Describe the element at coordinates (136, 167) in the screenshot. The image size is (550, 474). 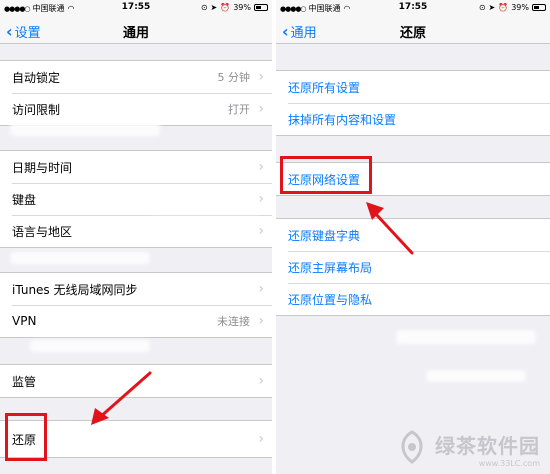
I see `row-date-time: 日期与时间 ›` at that location.